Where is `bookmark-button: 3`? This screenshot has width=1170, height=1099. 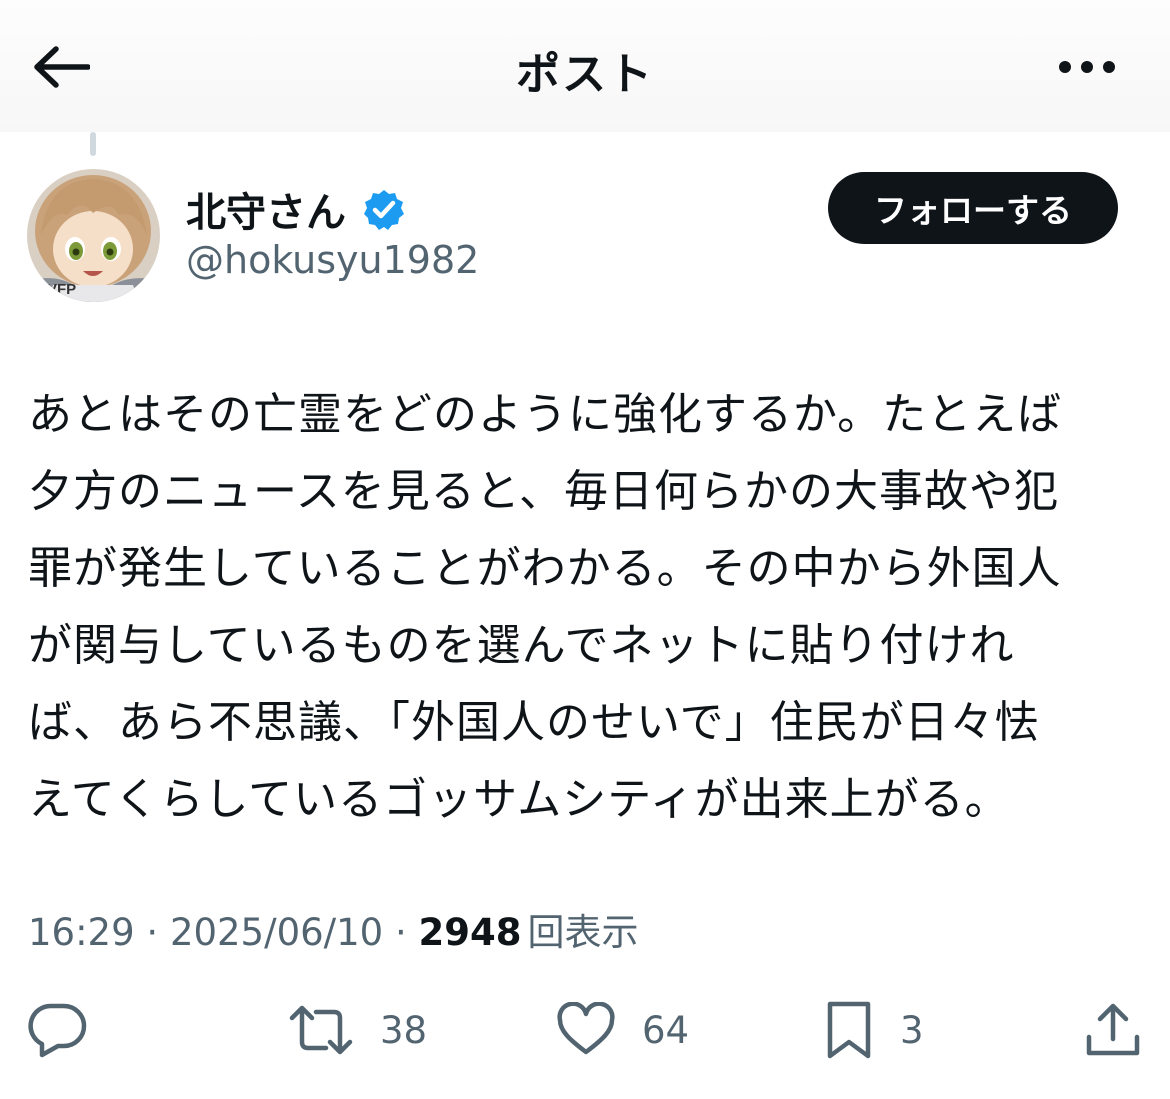
bookmark-button: 3 is located at coordinates (874, 1030).